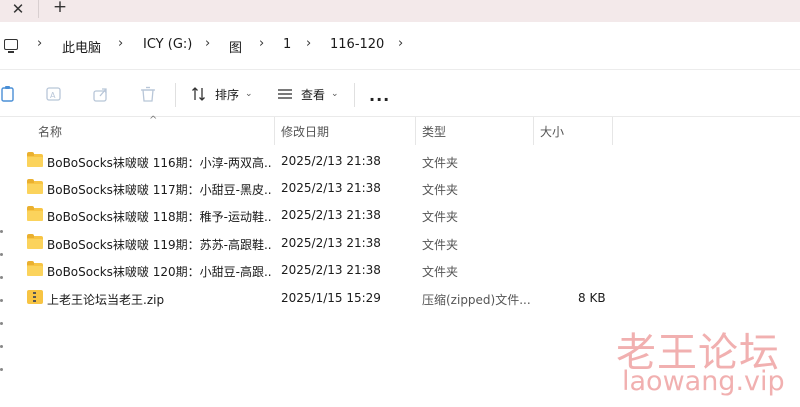 The height and width of the screenshot is (407, 800). What do you see at coordinates (400, 11) in the screenshot?
I see `tab-bar: ✕ +` at bounding box center [400, 11].